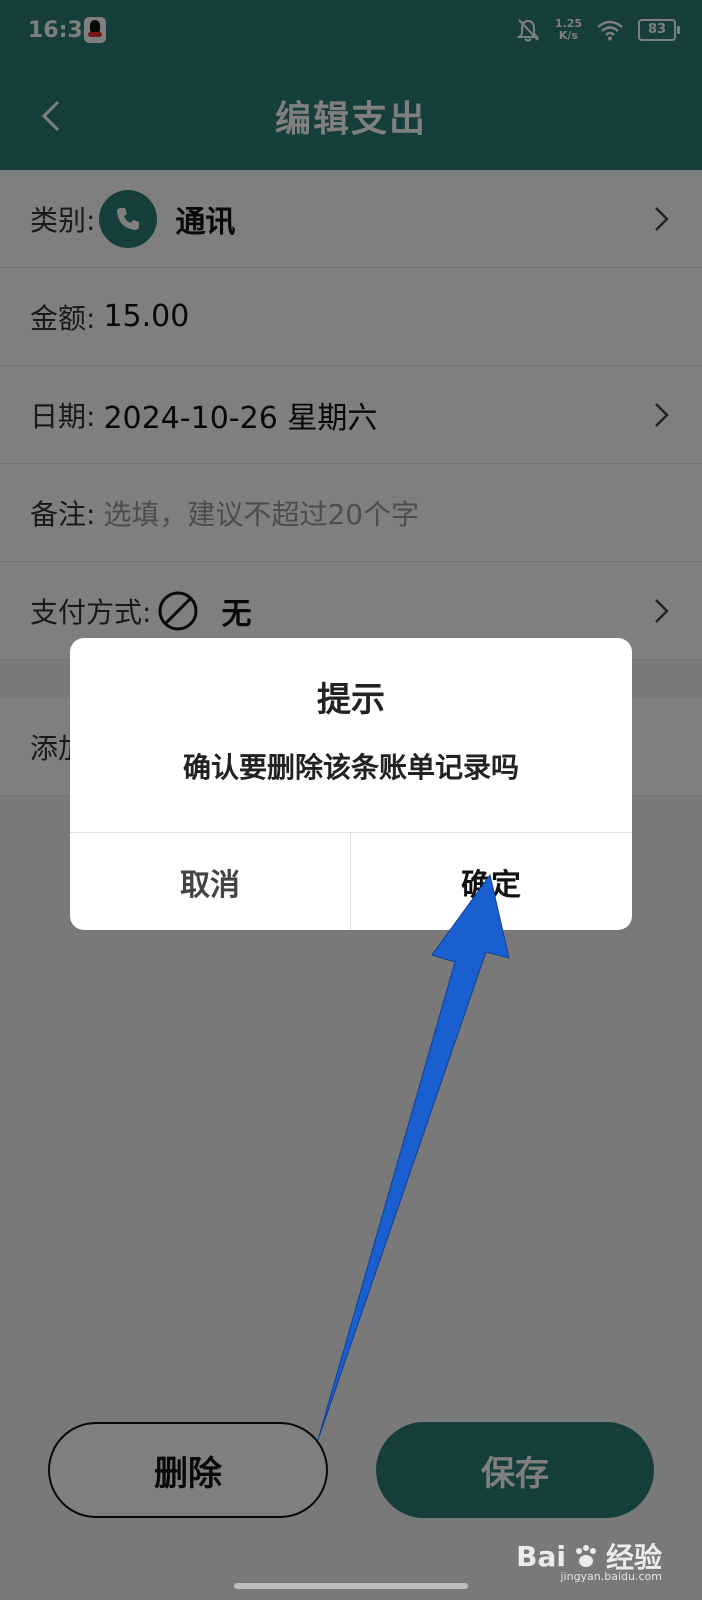 Image resolution: width=702 pixels, height=1600 pixels. What do you see at coordinates (611, 1576) in the screenshot?
I see `watermark-url: jingyan.baidu.com` at bounding box center [611, 1576].